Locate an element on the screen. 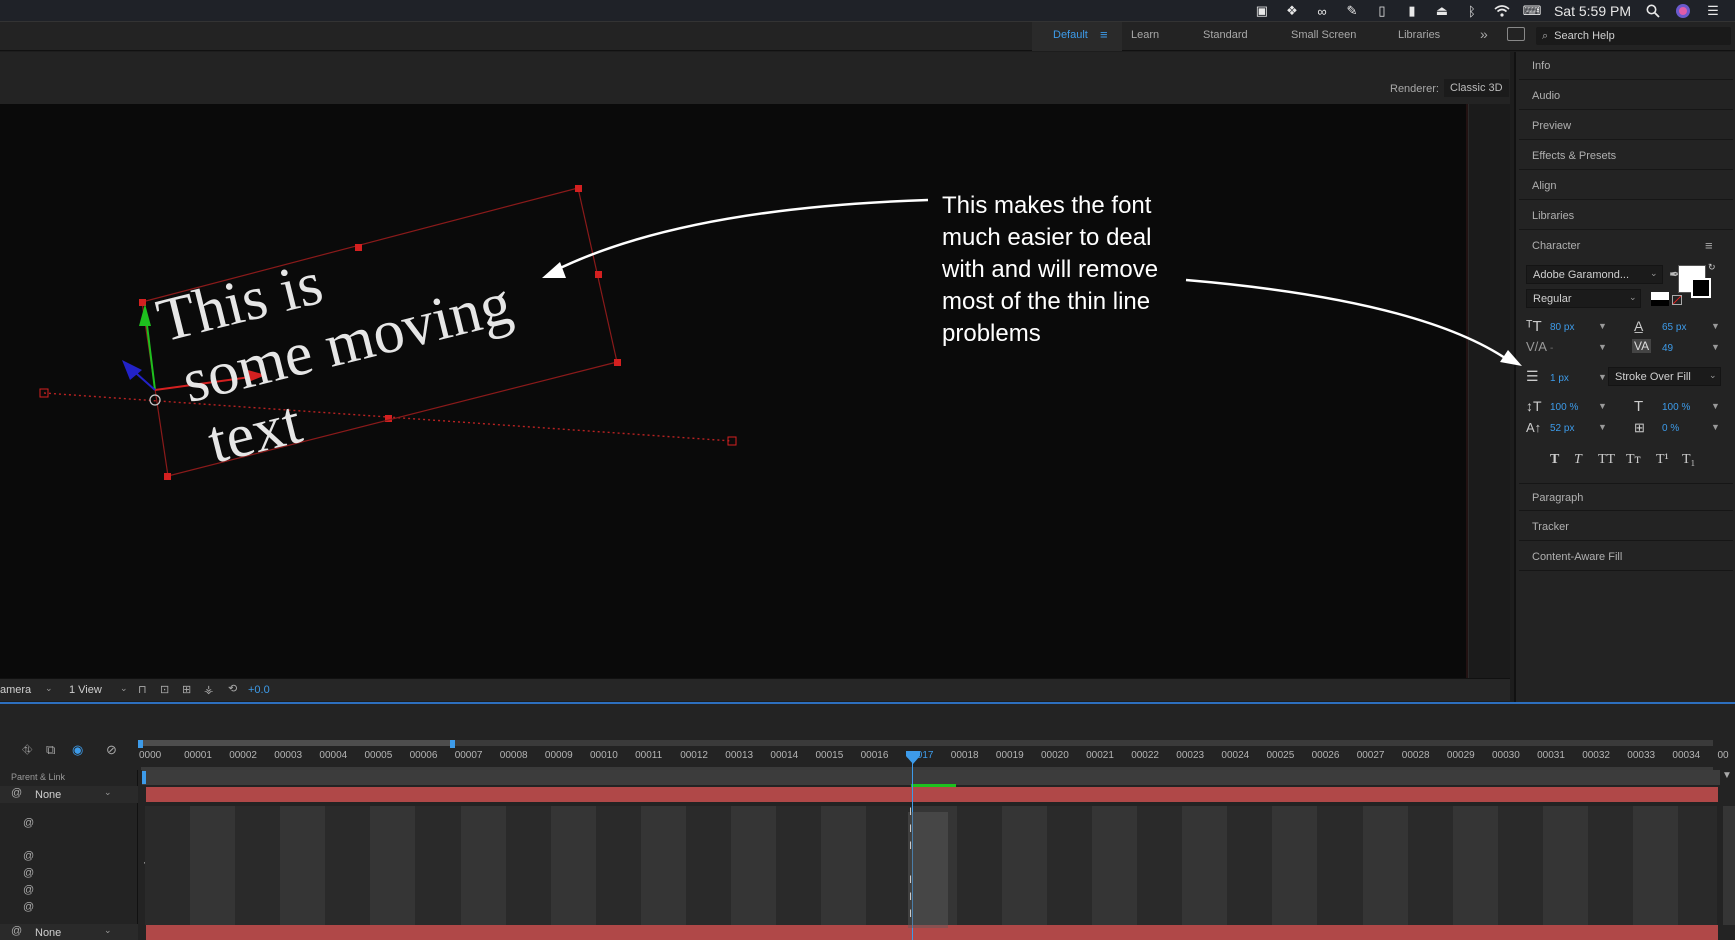 The width and height of the screenshot is (1735, 940). dropbox-icon: ❖ is located at coordinates (1292, 10).